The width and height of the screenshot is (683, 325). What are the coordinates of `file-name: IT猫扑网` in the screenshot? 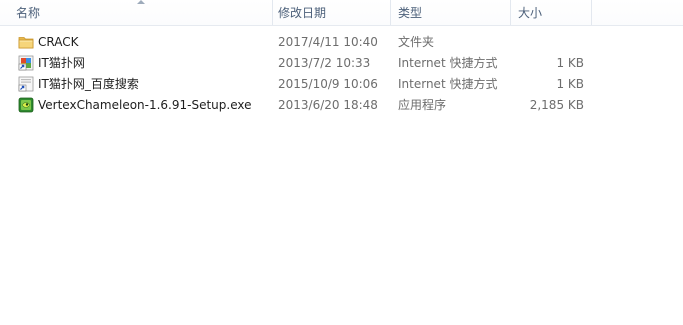 It's located at (61, 63).